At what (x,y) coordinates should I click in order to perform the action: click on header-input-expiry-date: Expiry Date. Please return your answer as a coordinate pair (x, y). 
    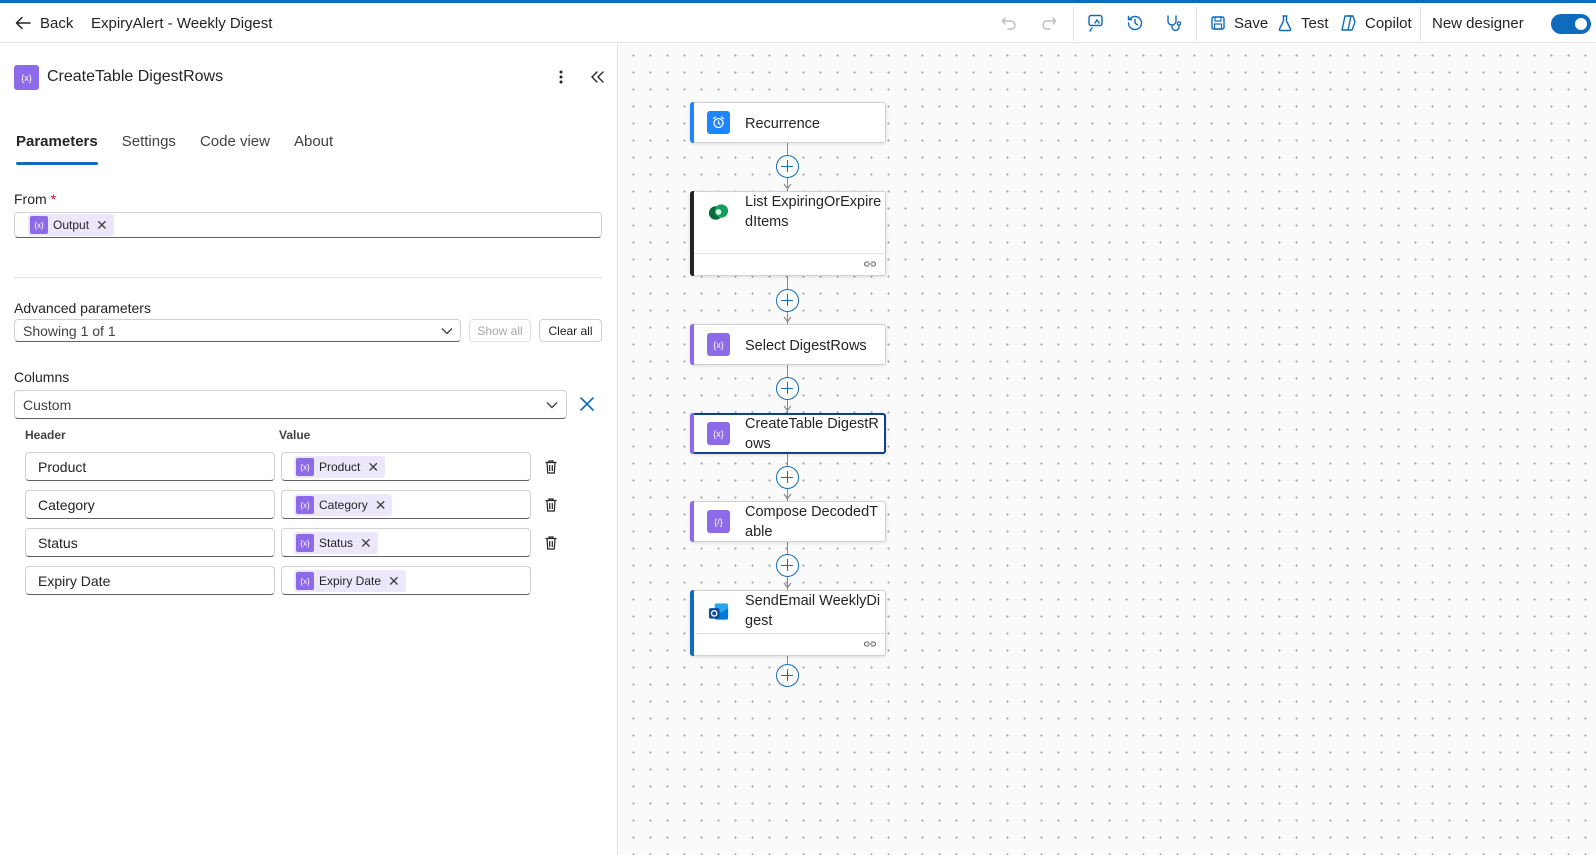
    Looking at the image, I should click on (150, 580).